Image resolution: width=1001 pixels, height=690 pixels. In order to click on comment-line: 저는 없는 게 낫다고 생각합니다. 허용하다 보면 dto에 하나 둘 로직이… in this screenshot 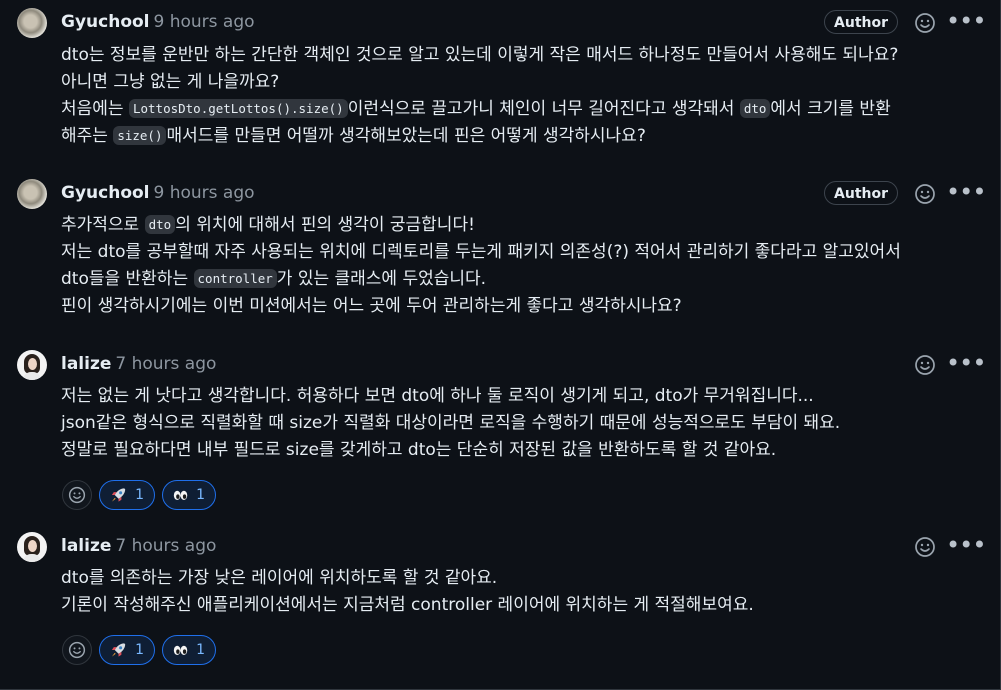, I will do `click(521, 396)`.